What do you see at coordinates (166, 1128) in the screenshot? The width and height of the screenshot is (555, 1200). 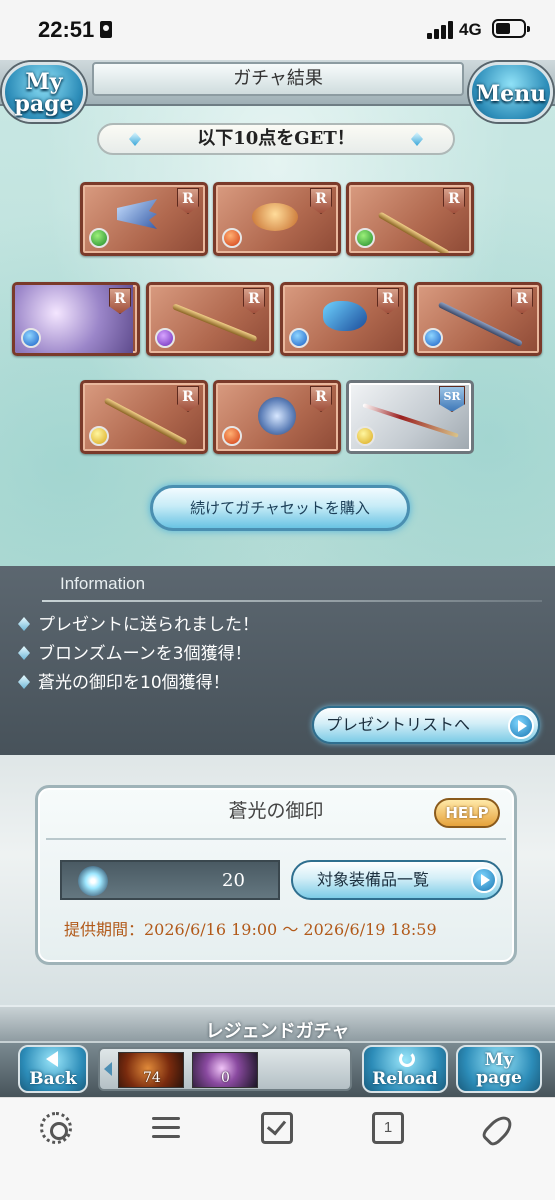 I see `menu-lines-icon` at bounding box center [166, 1128].